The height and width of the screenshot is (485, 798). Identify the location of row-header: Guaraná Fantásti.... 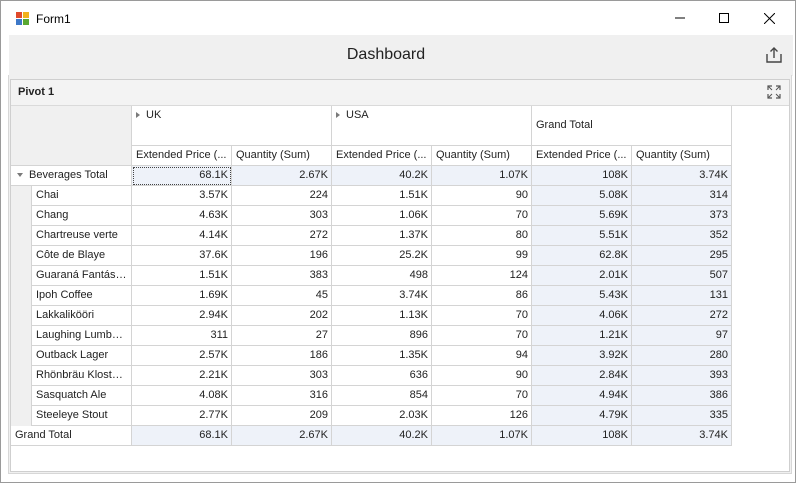
(82, 276).